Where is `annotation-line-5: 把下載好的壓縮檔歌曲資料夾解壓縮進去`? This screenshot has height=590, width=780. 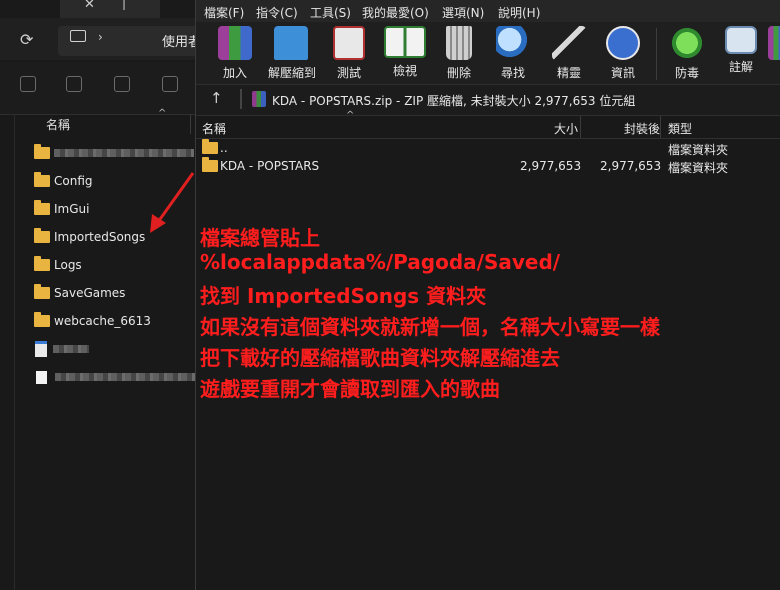 annotation-line-5: 把下載好的壓縮檔歌曲資料夾解壓縮進去 is located at coordinates (380, 358).